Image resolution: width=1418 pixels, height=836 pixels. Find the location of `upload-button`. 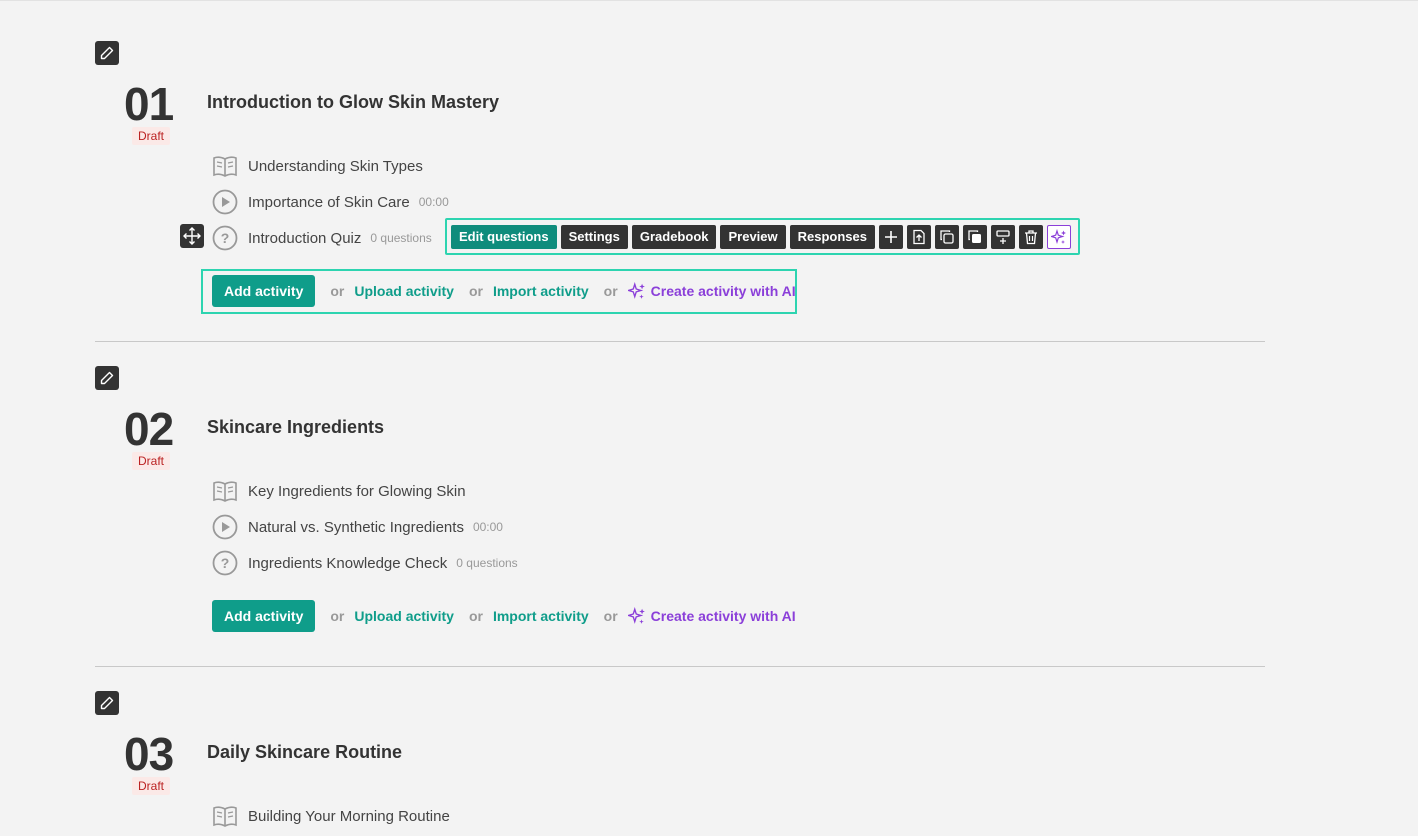

upload-button is located at coordinates (919, 236).